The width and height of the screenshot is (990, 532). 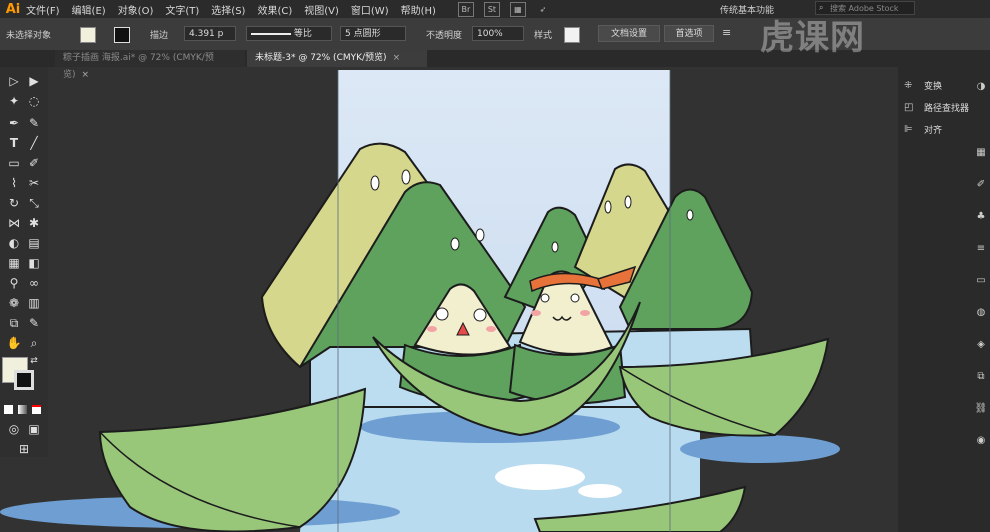 What do you see at coordinates (14, 429) in the screenshot?
I see `draw-mode-icon: ◎` at bounding box center [14, 429].